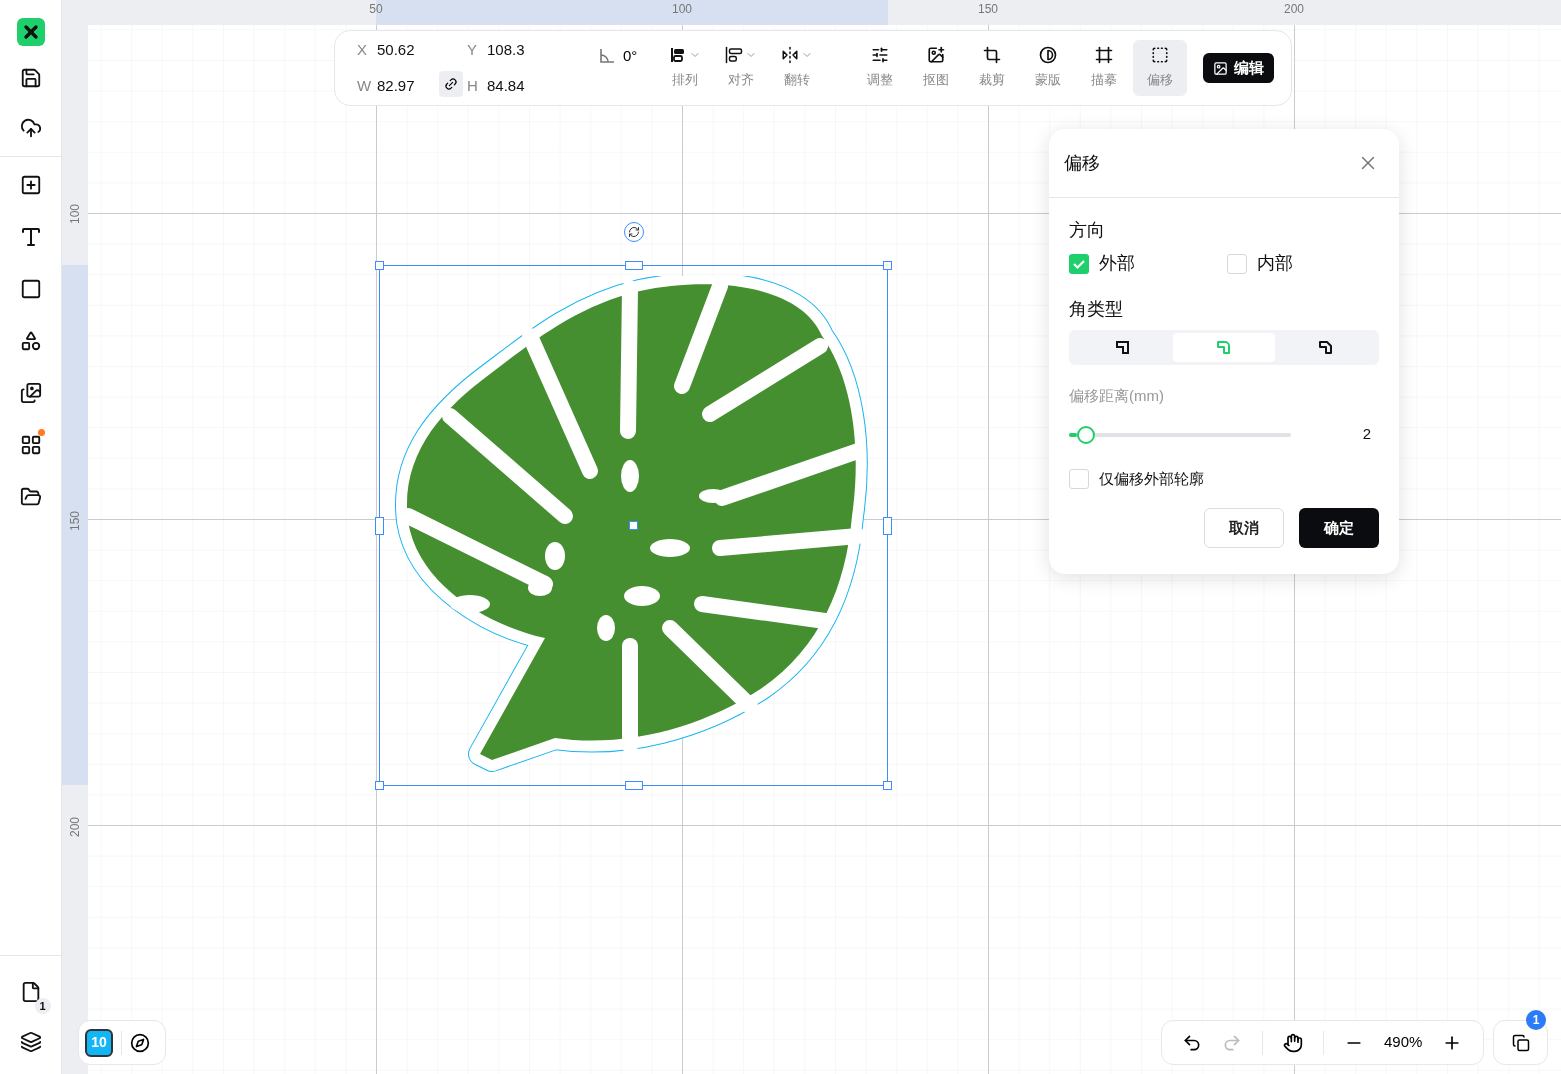  What do you see at coordinates (1123, 347) in the screenshot?
I see `sharp-corner-icon` at bounding box center [1123, 347].